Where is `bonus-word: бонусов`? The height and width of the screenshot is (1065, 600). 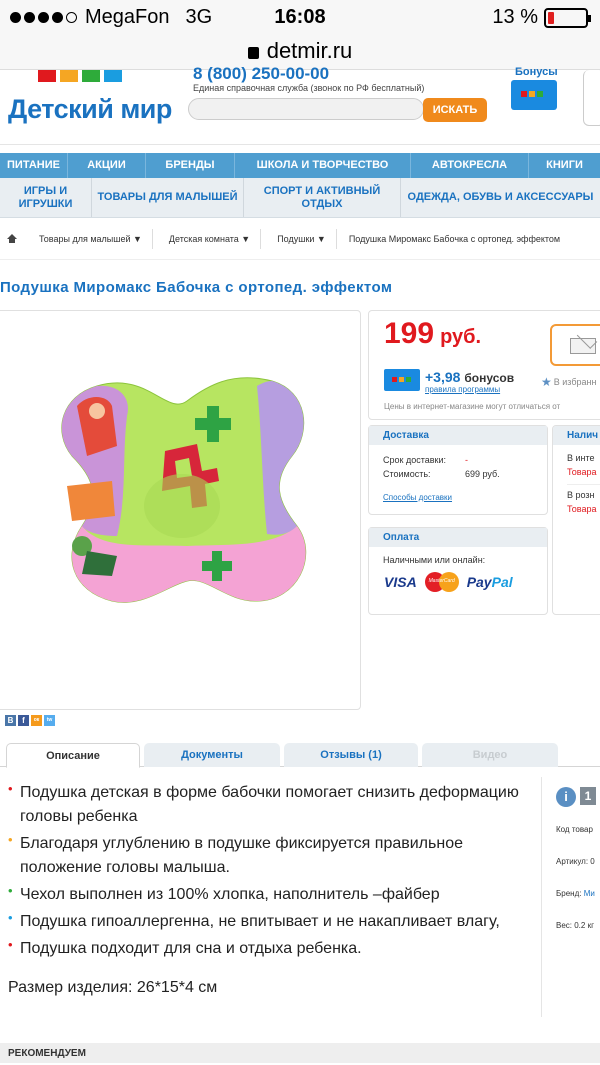
bonus-word: бонусов is located at coordinates (489, 378).